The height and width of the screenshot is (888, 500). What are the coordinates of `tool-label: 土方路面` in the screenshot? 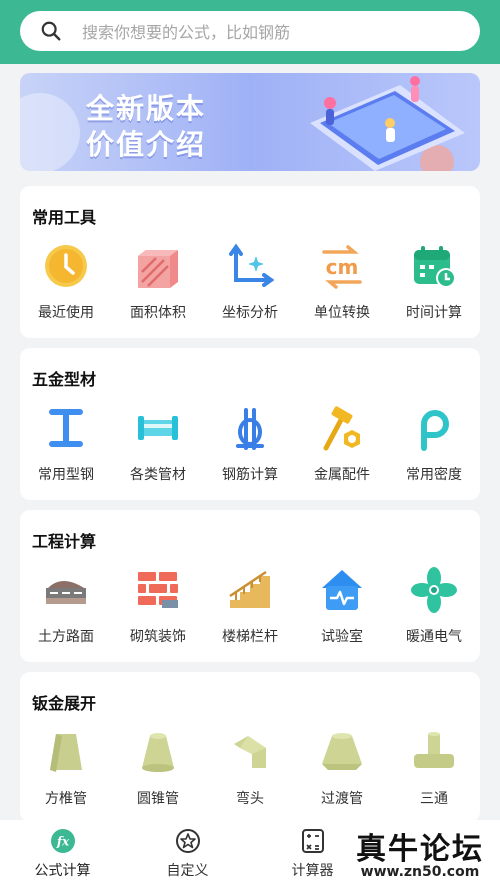 It's located at (66, 637).